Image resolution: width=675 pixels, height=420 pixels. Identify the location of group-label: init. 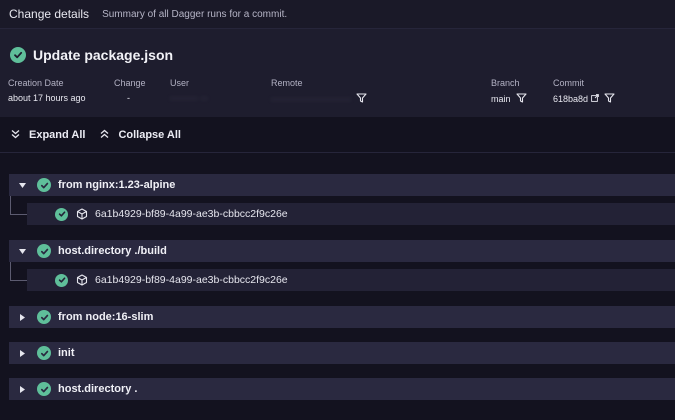
(66, 353).